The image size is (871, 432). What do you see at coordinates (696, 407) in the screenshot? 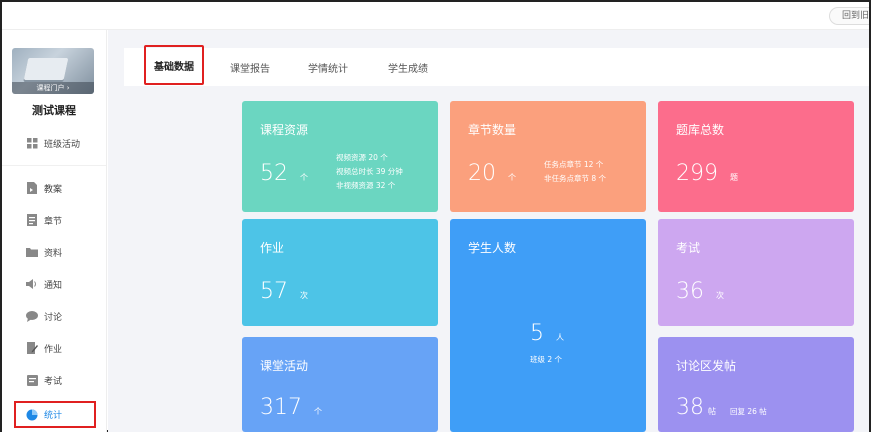
I see `card-value: 38 帖` at bounding box center [696, 407].